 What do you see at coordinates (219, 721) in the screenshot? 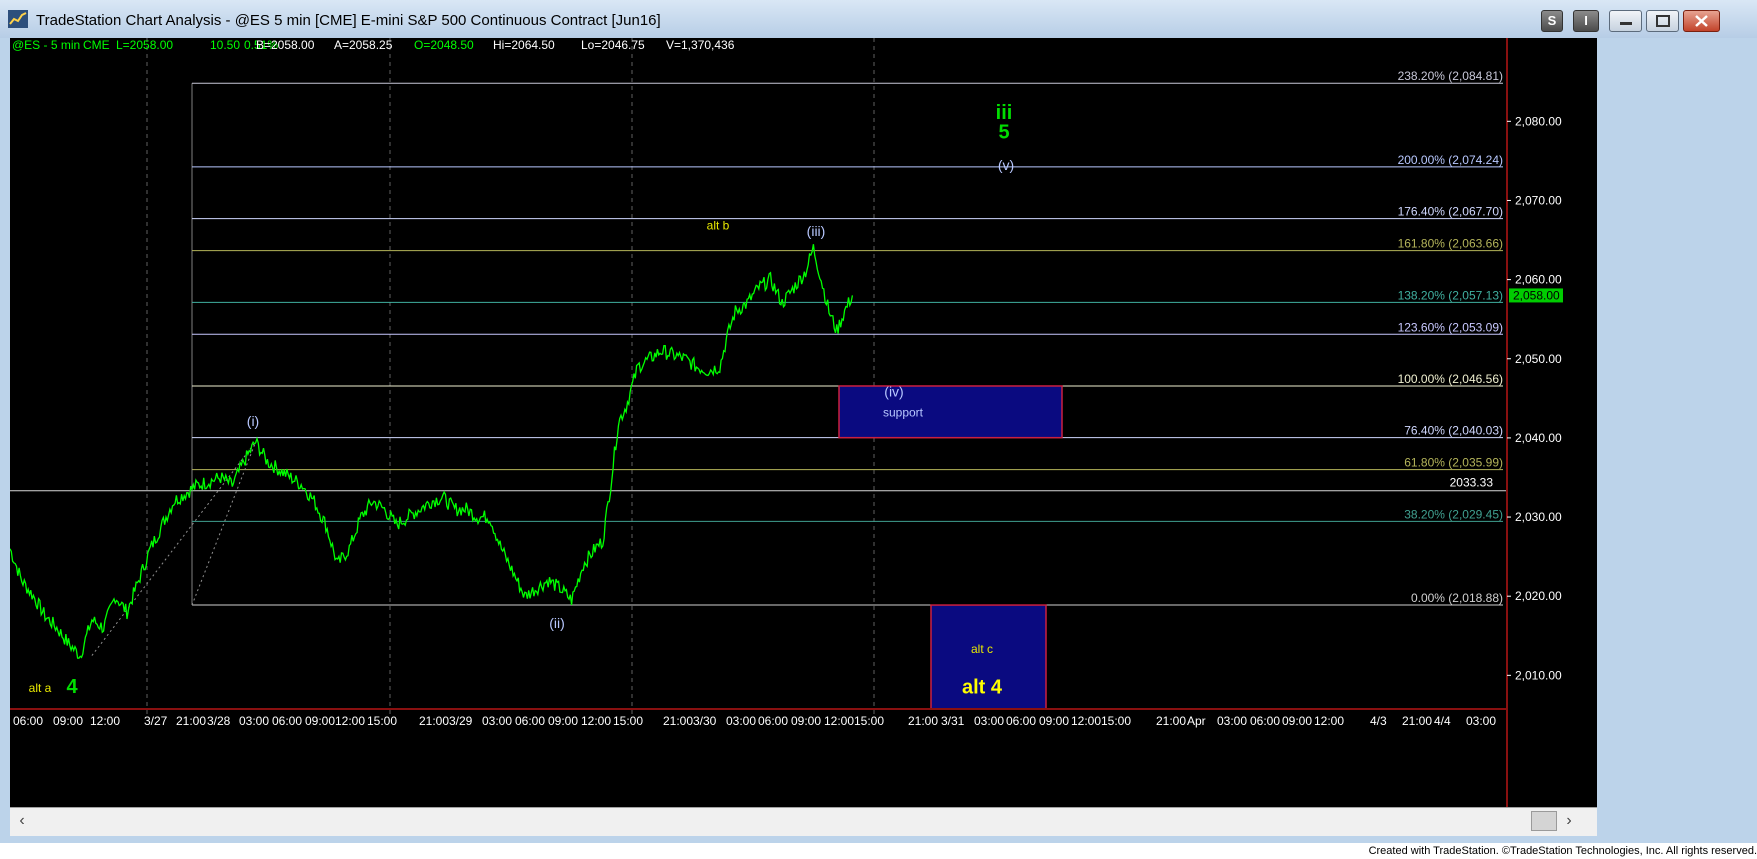
I see `x-tick-label: 3/28` at bounding box center [219, 721].